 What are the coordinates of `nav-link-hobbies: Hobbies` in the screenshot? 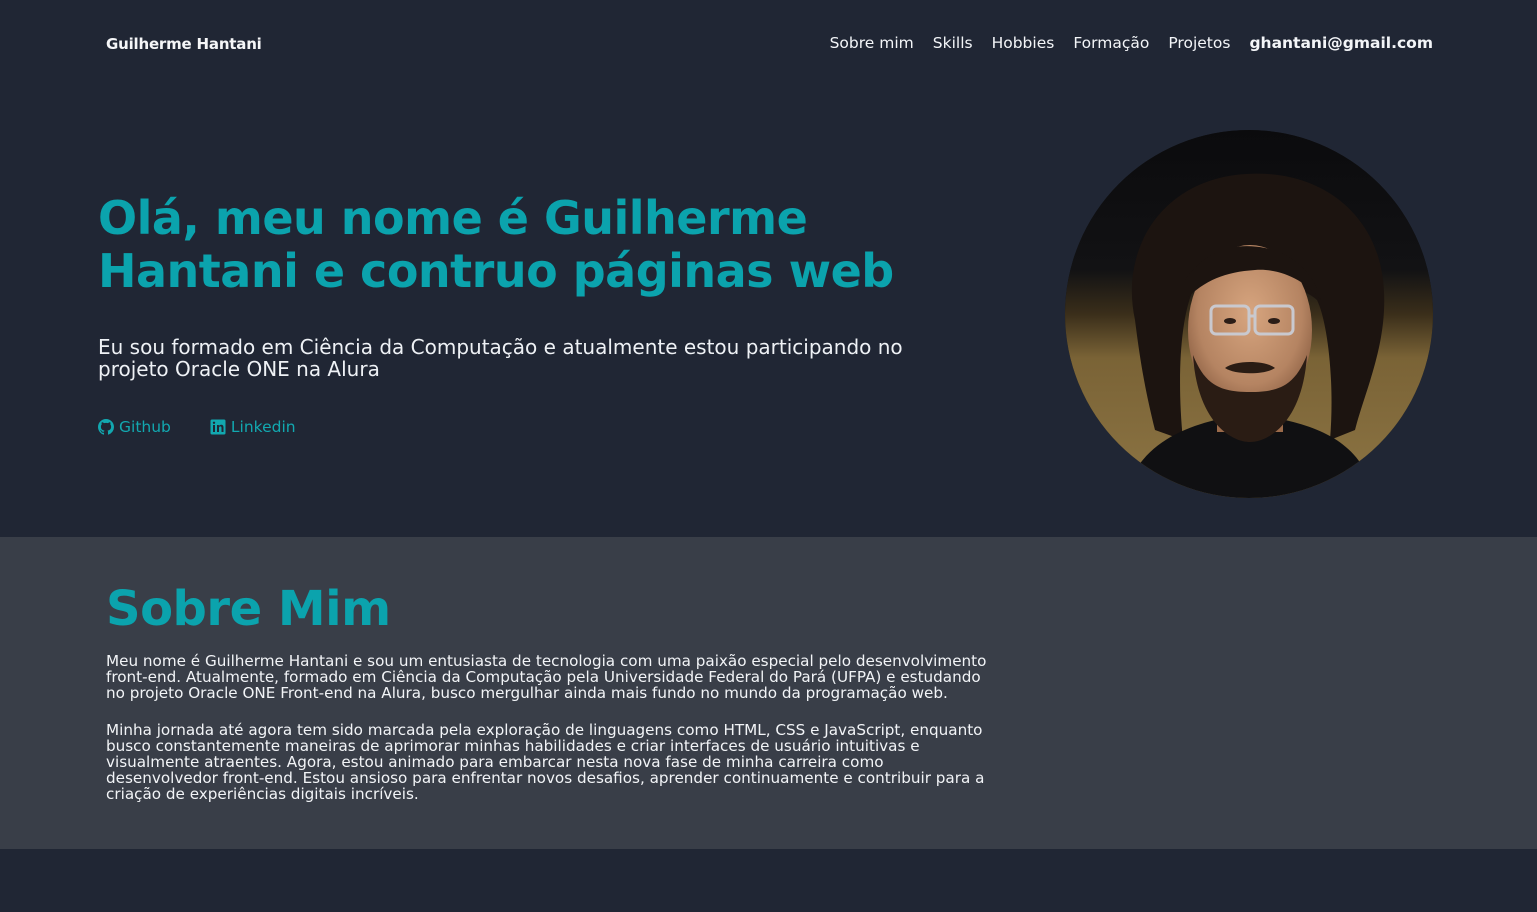 It's located at (1023, 43).